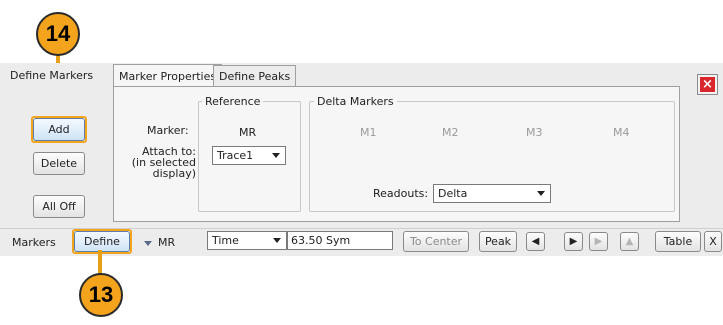 This screenshot has height=325, width=723. What do you see at coordinates (678, 241) in the screenshot?
I see `table-button: Table` at bounding box center [678, 241].